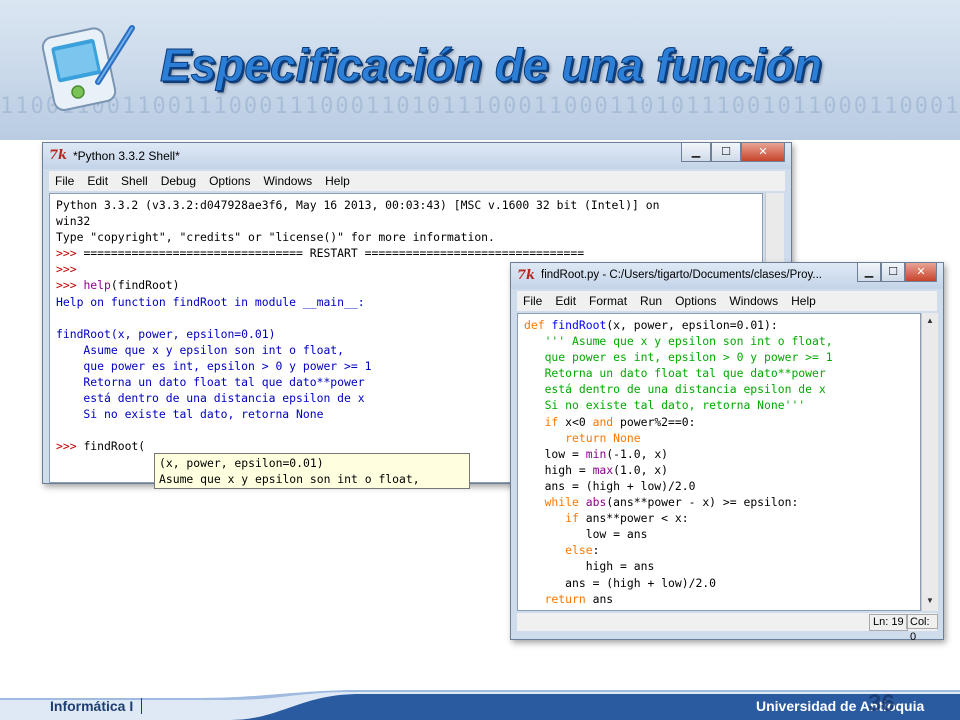 The image size is (960, 720). I want to click on code-token: and, so click(603, 421).